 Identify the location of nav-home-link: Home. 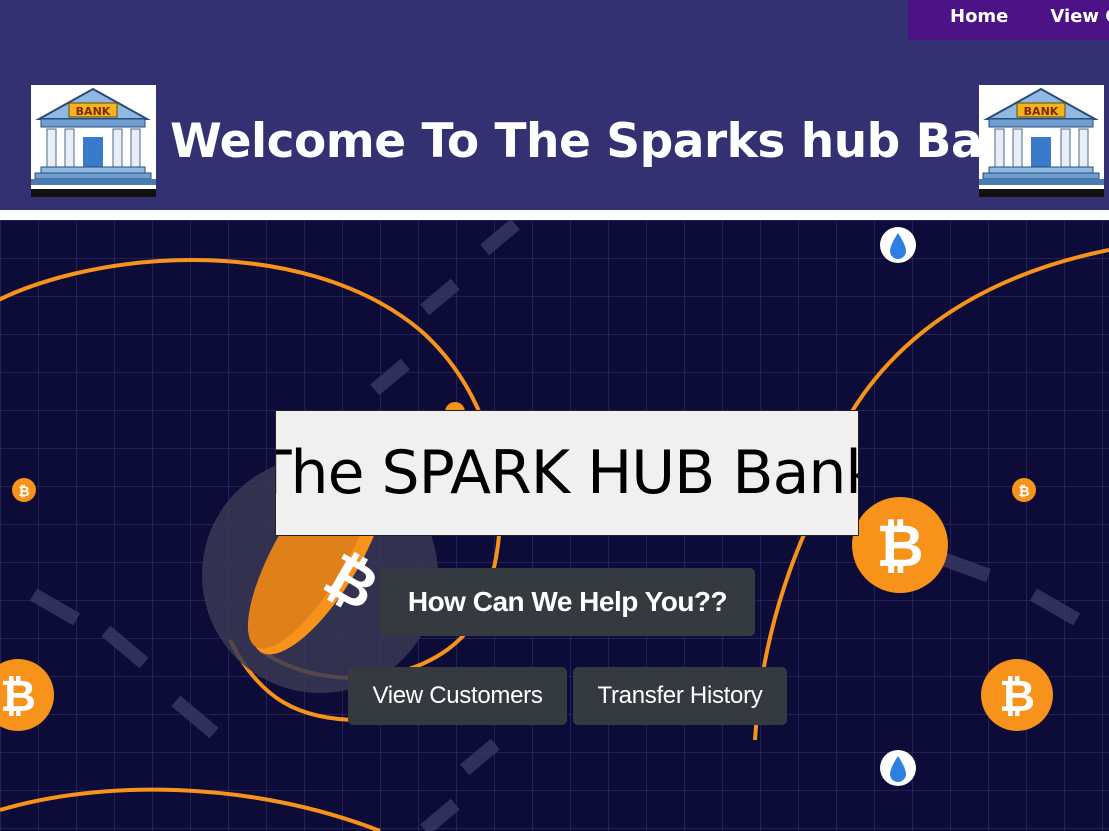
(979, 17).